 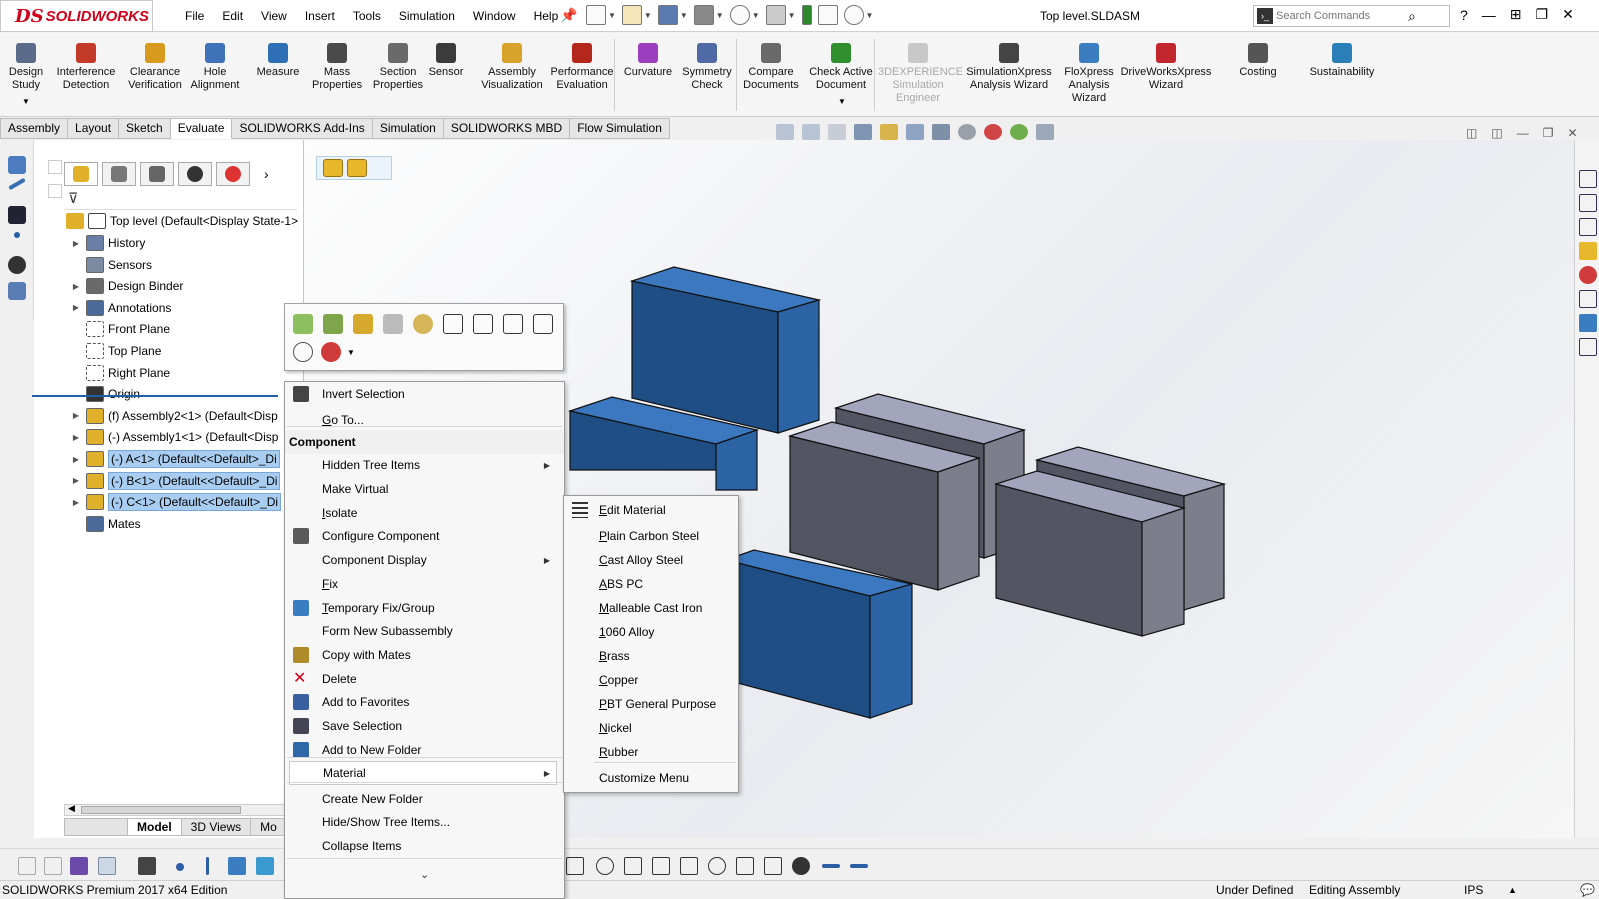 What do you see at coordinates (703, 15) in the screenshot?
I see `print-icon` at bounding box center [703, 15].